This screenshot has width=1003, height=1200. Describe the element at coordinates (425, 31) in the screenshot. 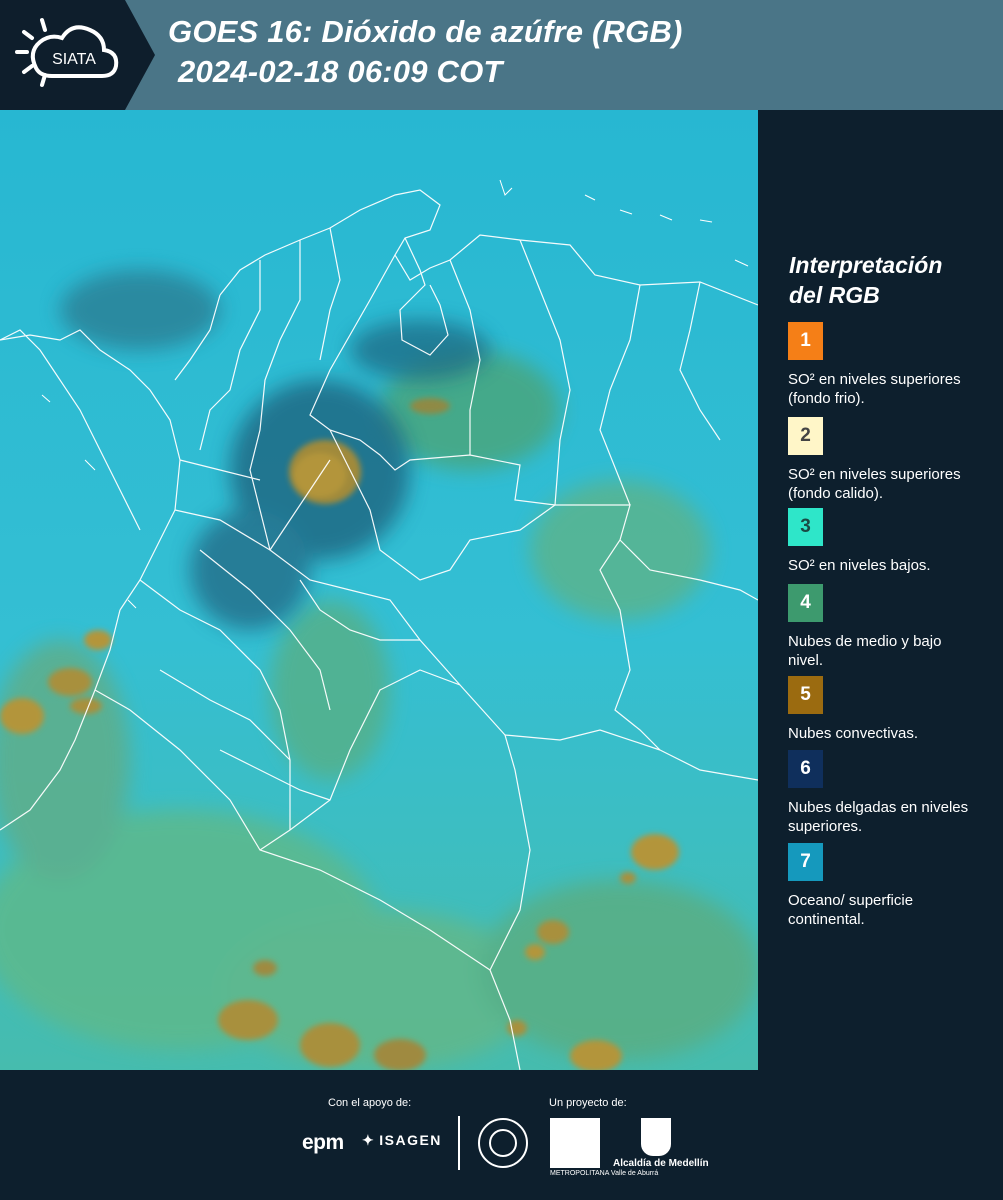

I see `page-title: GOES 16: Dióxido de azúfre (RGB)` at that location.